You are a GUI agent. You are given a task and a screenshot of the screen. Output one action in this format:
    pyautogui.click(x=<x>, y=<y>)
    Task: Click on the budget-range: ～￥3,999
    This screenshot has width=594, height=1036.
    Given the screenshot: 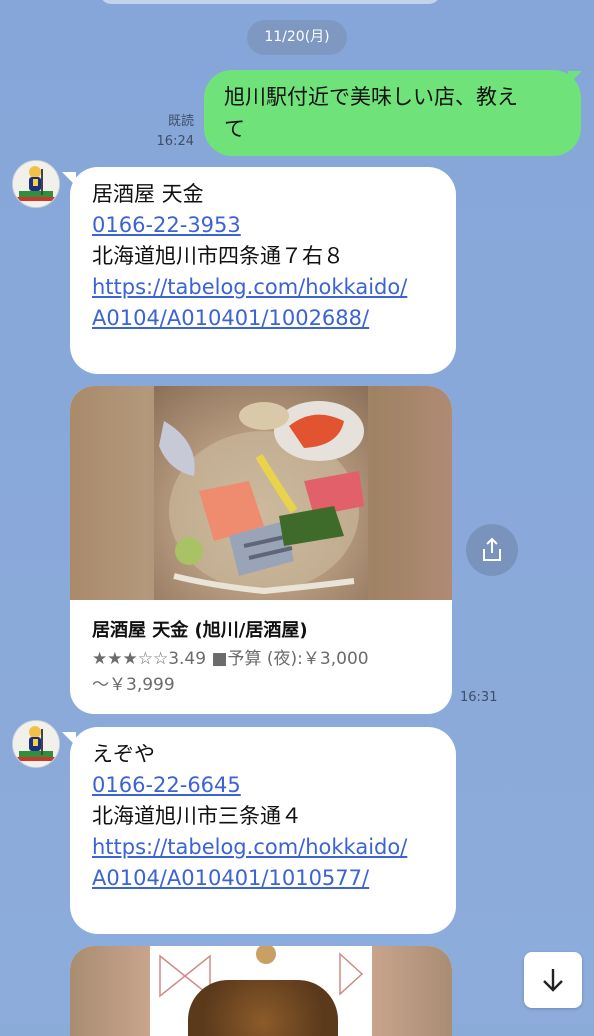 What is the action you would take?
    pyautogui.click(x=133, y=685)
    